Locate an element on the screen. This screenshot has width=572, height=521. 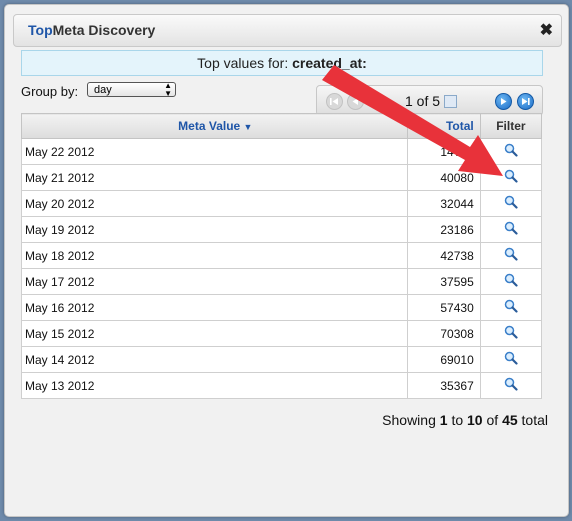
pagination-summary: Showing 1 to 10 of 45 total is located at coordinates (465, 420).